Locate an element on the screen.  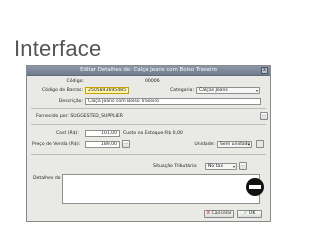
fornecido-label: Fornecido por: SUGGESTED_SUPPLIER is located at coordinates (79, 116).